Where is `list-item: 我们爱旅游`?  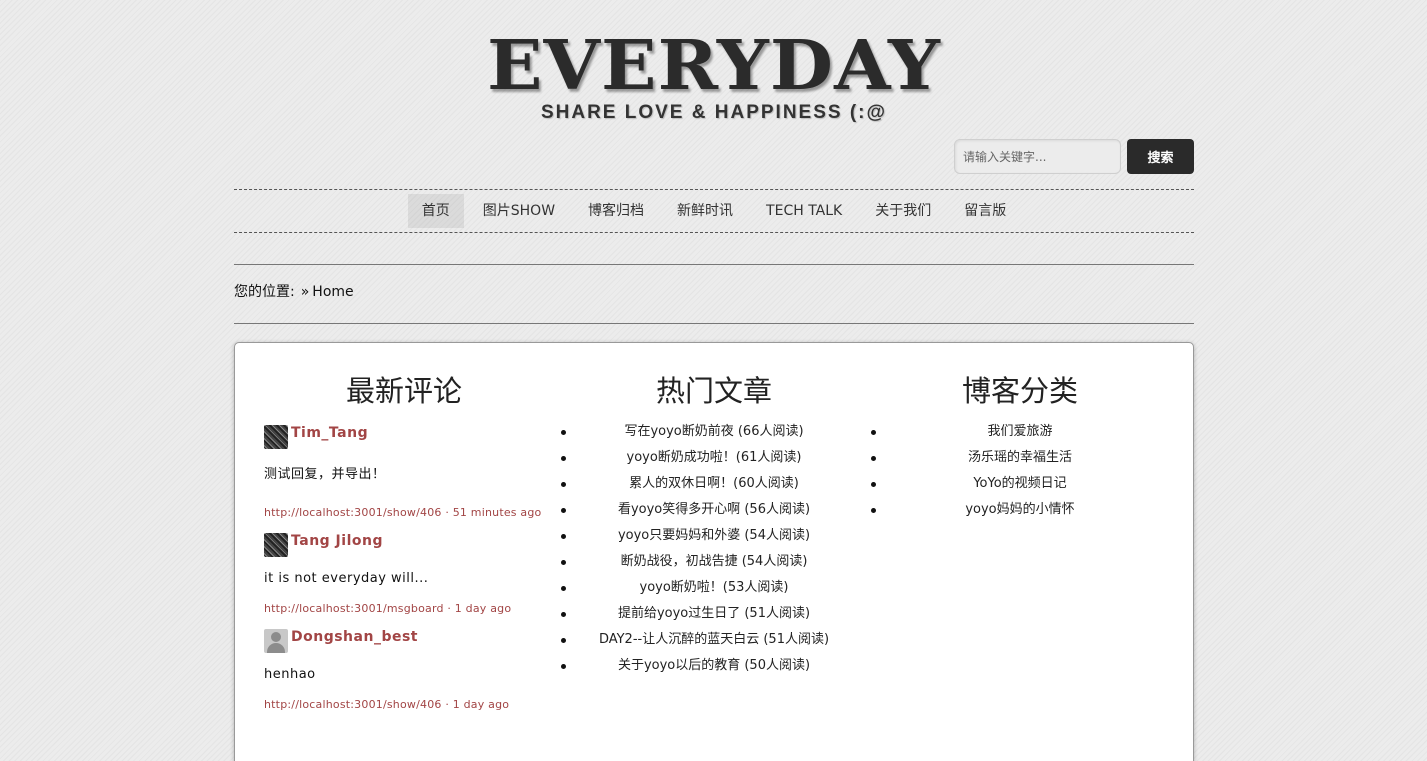 list-item: 我们爱旅游 is located at coordinates (1020, 432).